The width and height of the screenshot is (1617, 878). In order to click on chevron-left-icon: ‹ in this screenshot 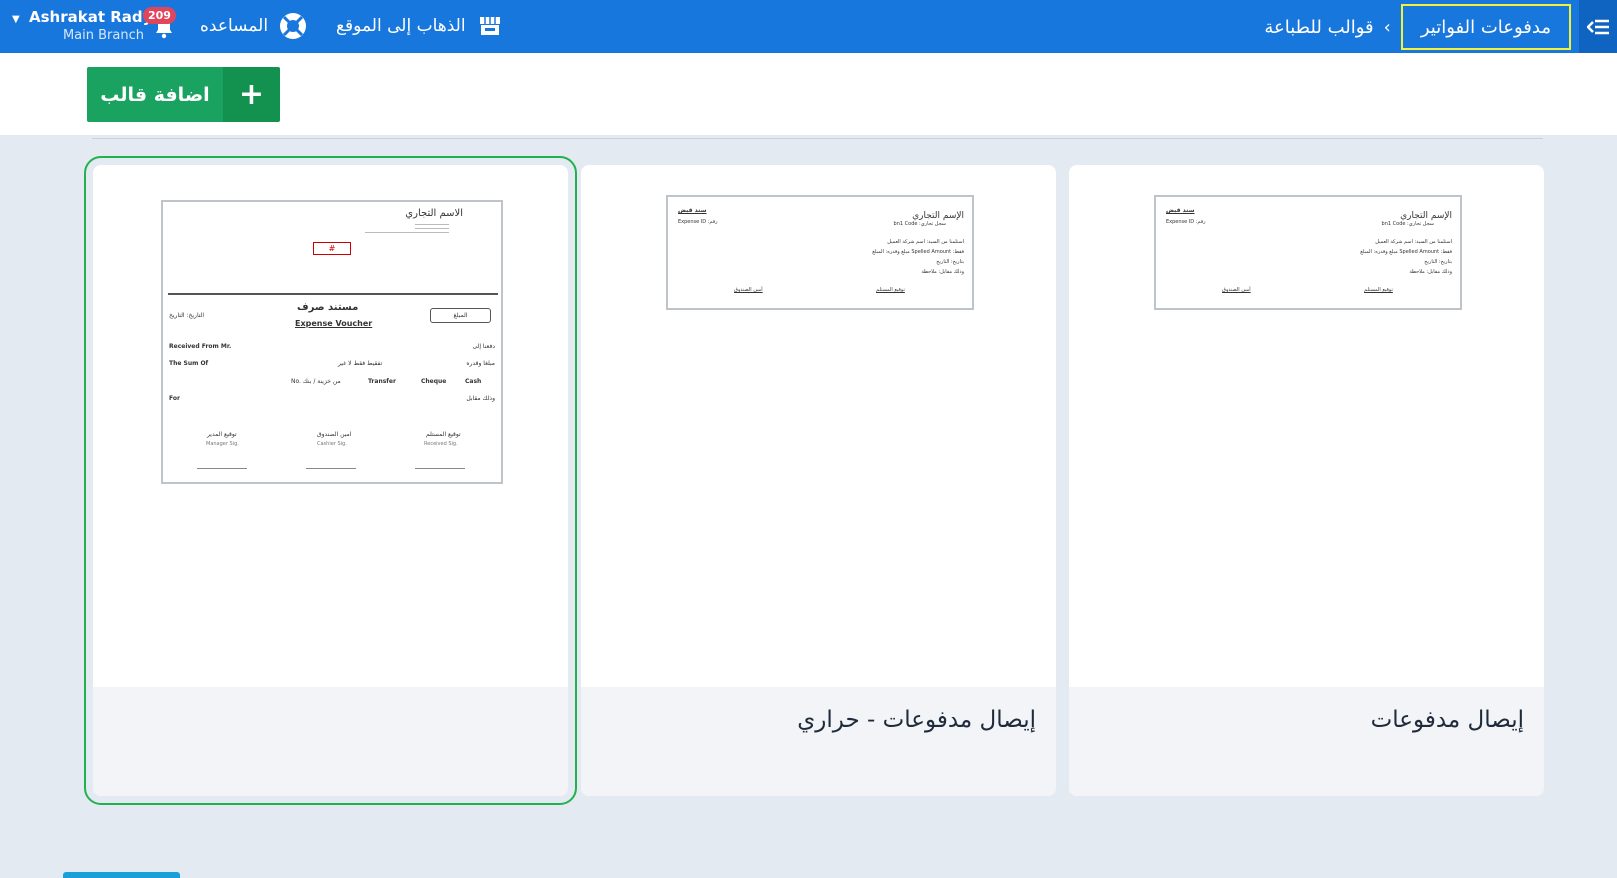, I will do `click(1387, 27)`.